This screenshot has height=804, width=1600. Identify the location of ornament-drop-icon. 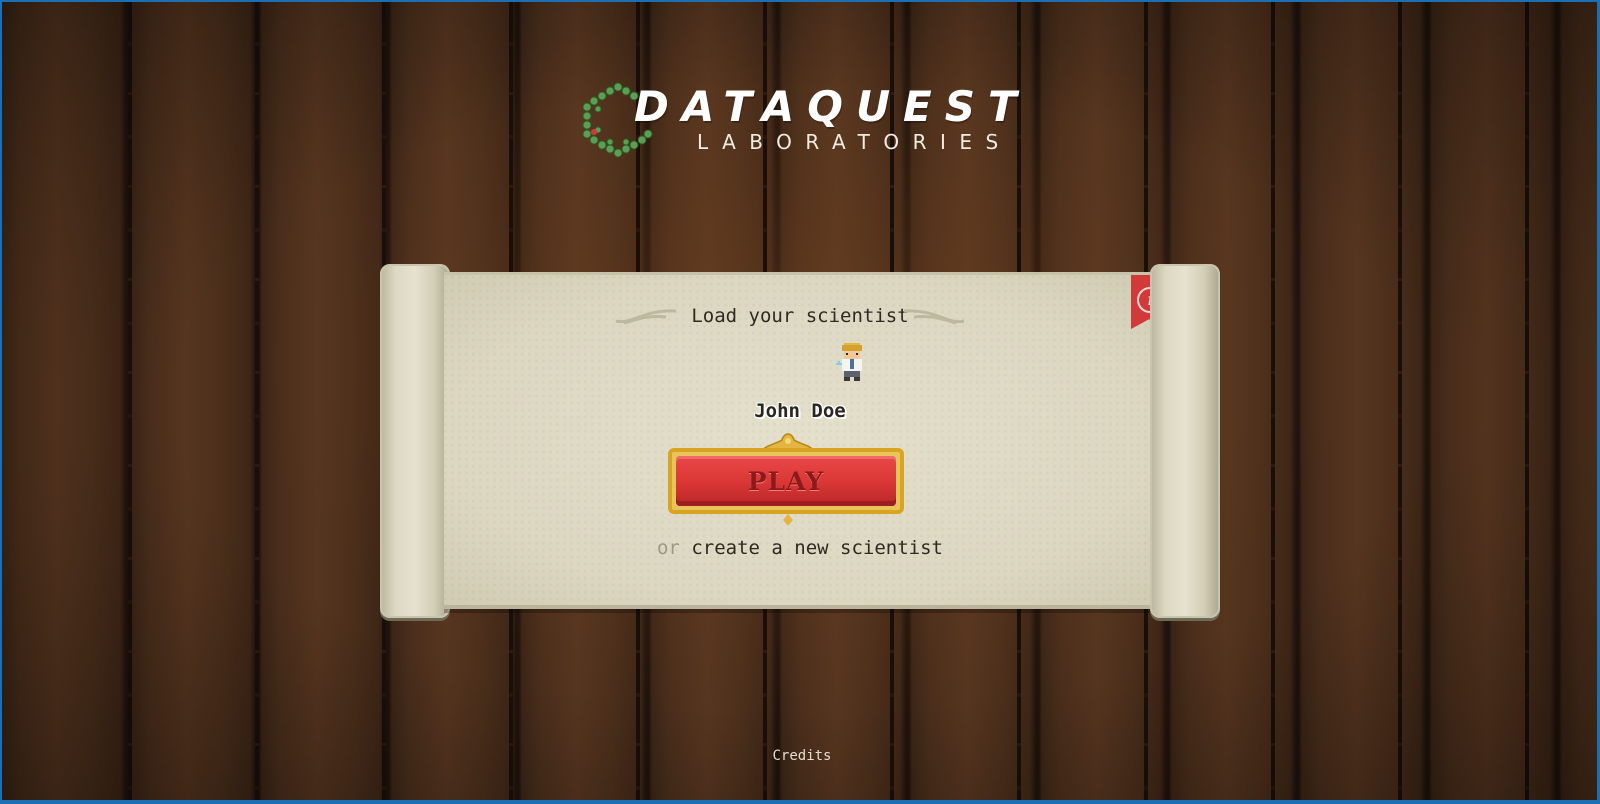
(788, 520).